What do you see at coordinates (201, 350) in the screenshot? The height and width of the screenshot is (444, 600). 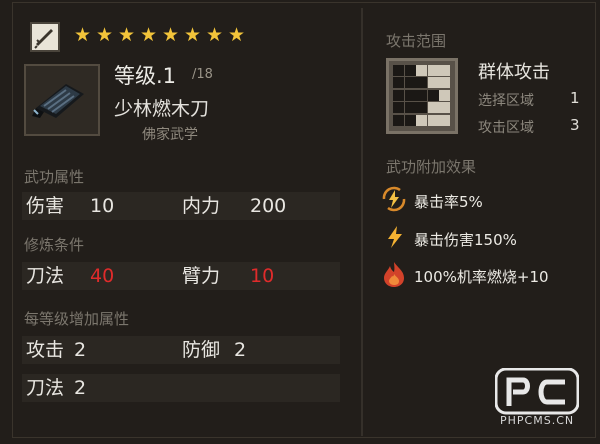 I see `defense-label: 防御` at bounding box center [201, 350].